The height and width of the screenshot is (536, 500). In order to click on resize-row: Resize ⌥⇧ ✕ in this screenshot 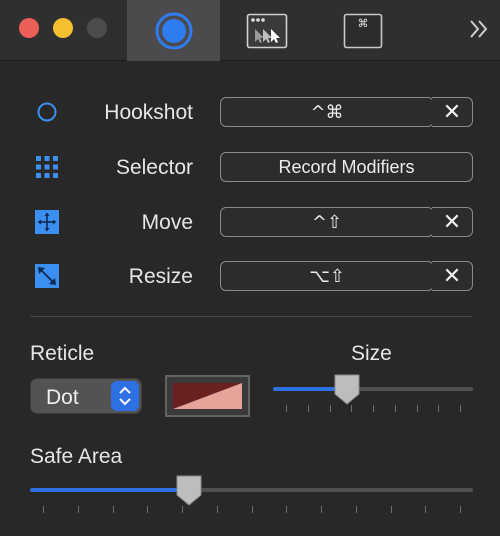, I will do `click(250, 276)`.